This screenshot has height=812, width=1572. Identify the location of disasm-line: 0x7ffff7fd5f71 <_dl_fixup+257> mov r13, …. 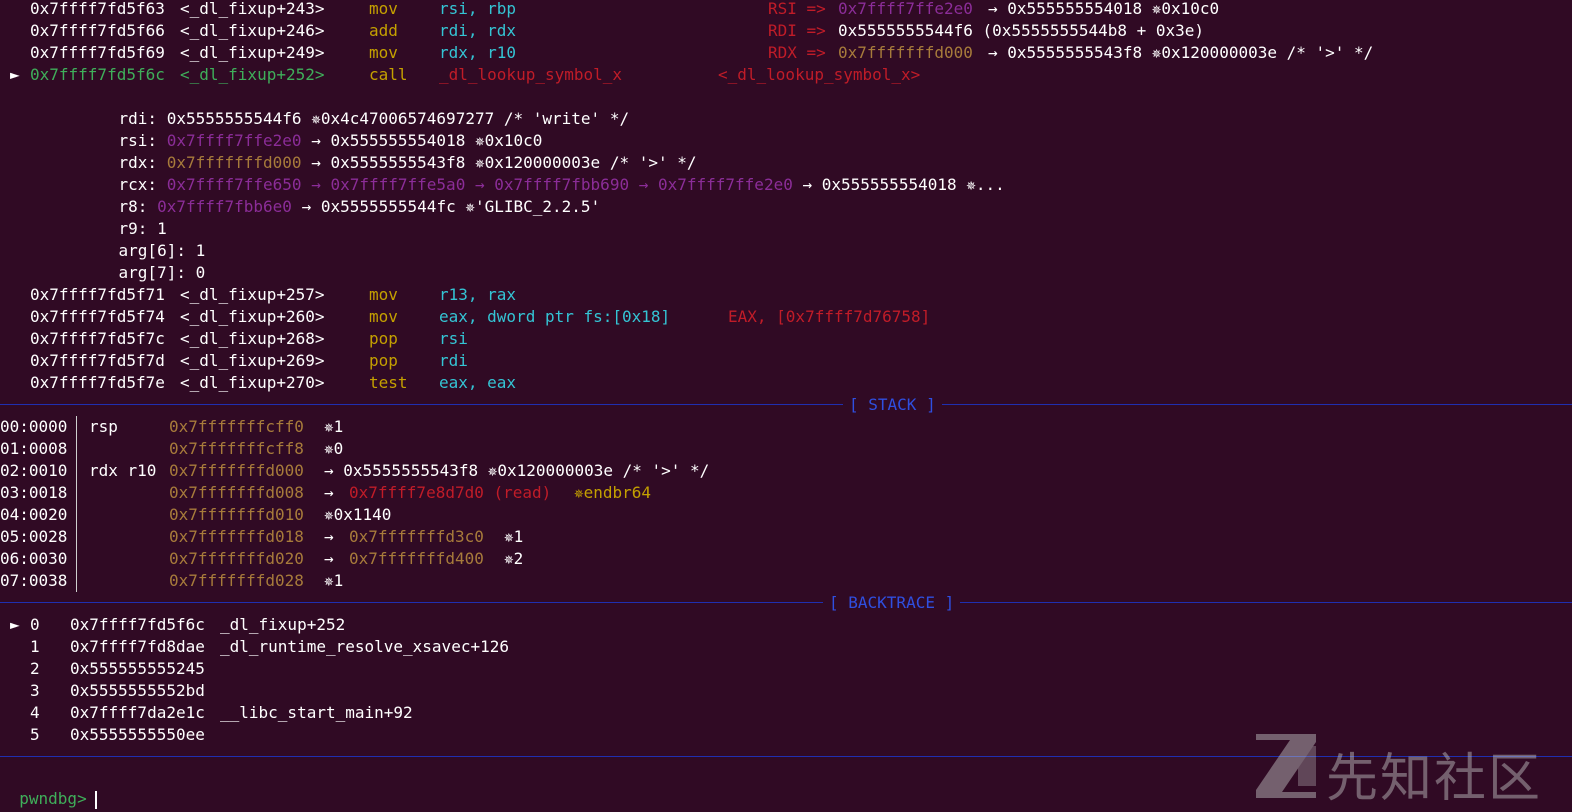
(786, 295).